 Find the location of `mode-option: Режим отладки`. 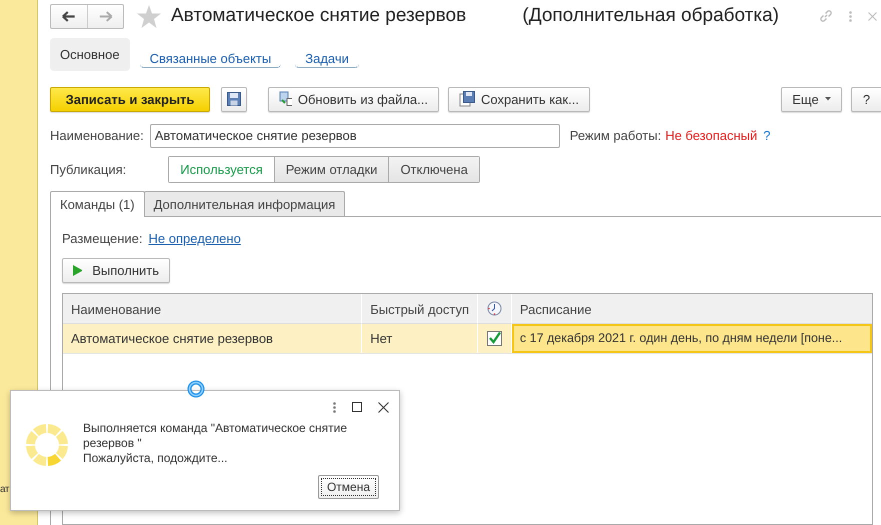

mode-option: Режим отладки is located at coordinates (331, 169).